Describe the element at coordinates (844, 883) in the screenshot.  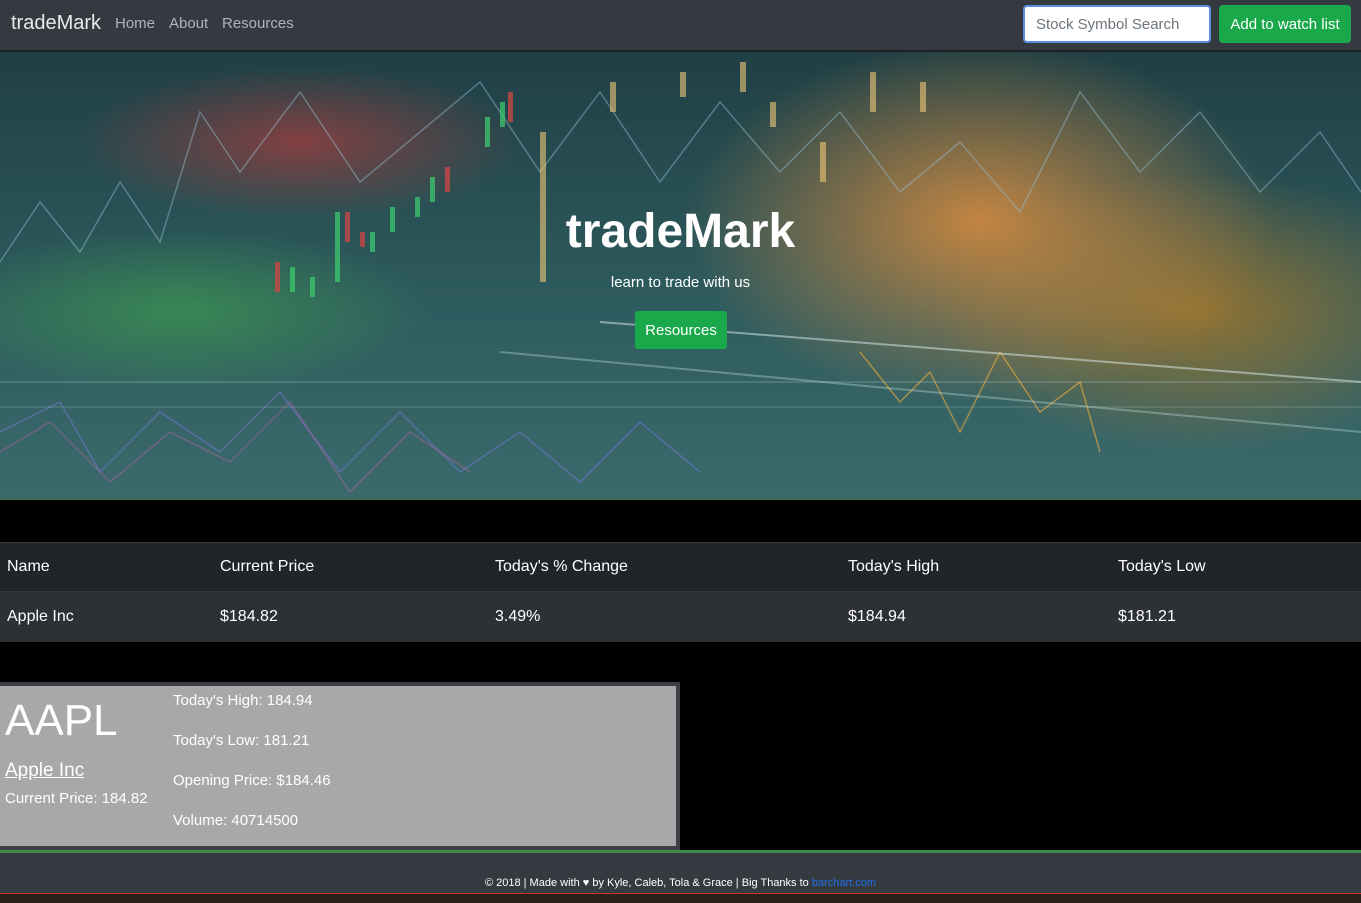
I see `barchart-link: barchart.com` at that location.